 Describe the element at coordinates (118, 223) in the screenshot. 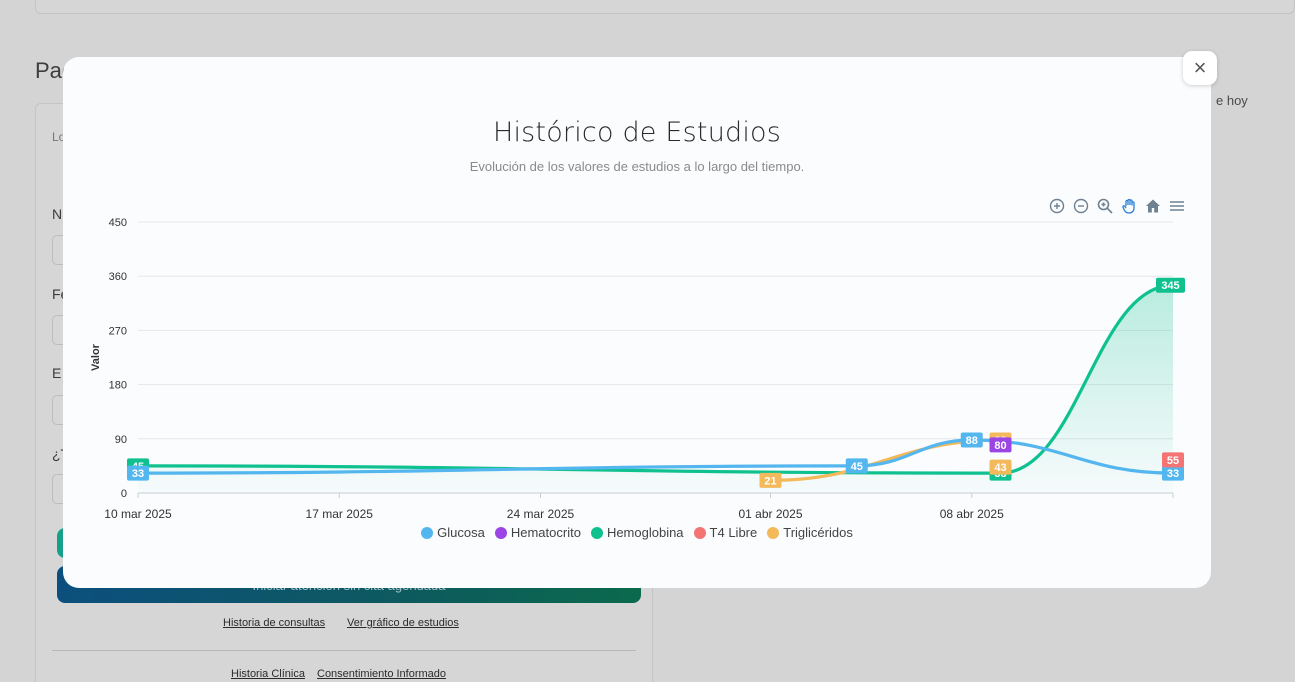

I see `y-tick-label: 450` at that location.